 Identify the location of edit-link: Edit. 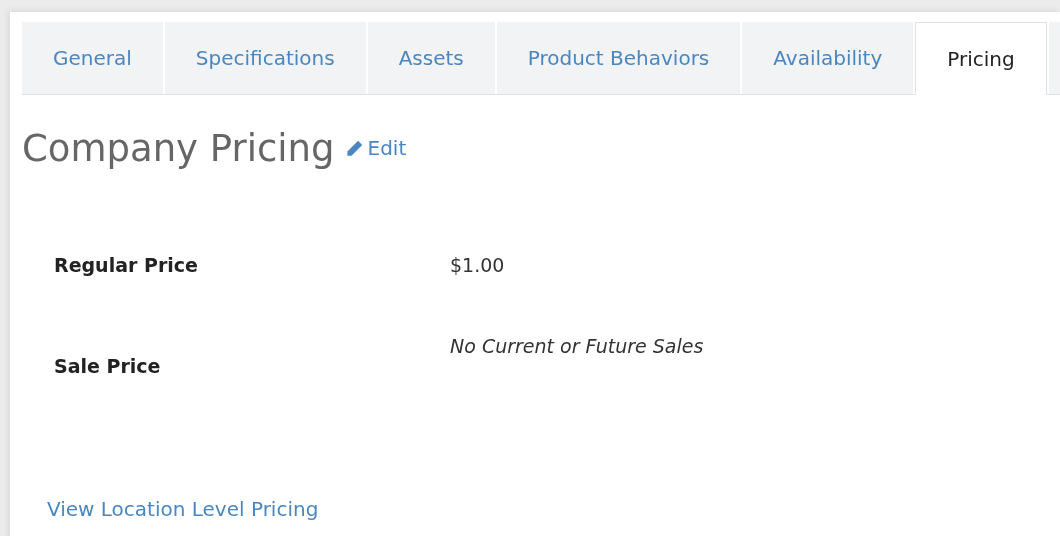
(387, 148).